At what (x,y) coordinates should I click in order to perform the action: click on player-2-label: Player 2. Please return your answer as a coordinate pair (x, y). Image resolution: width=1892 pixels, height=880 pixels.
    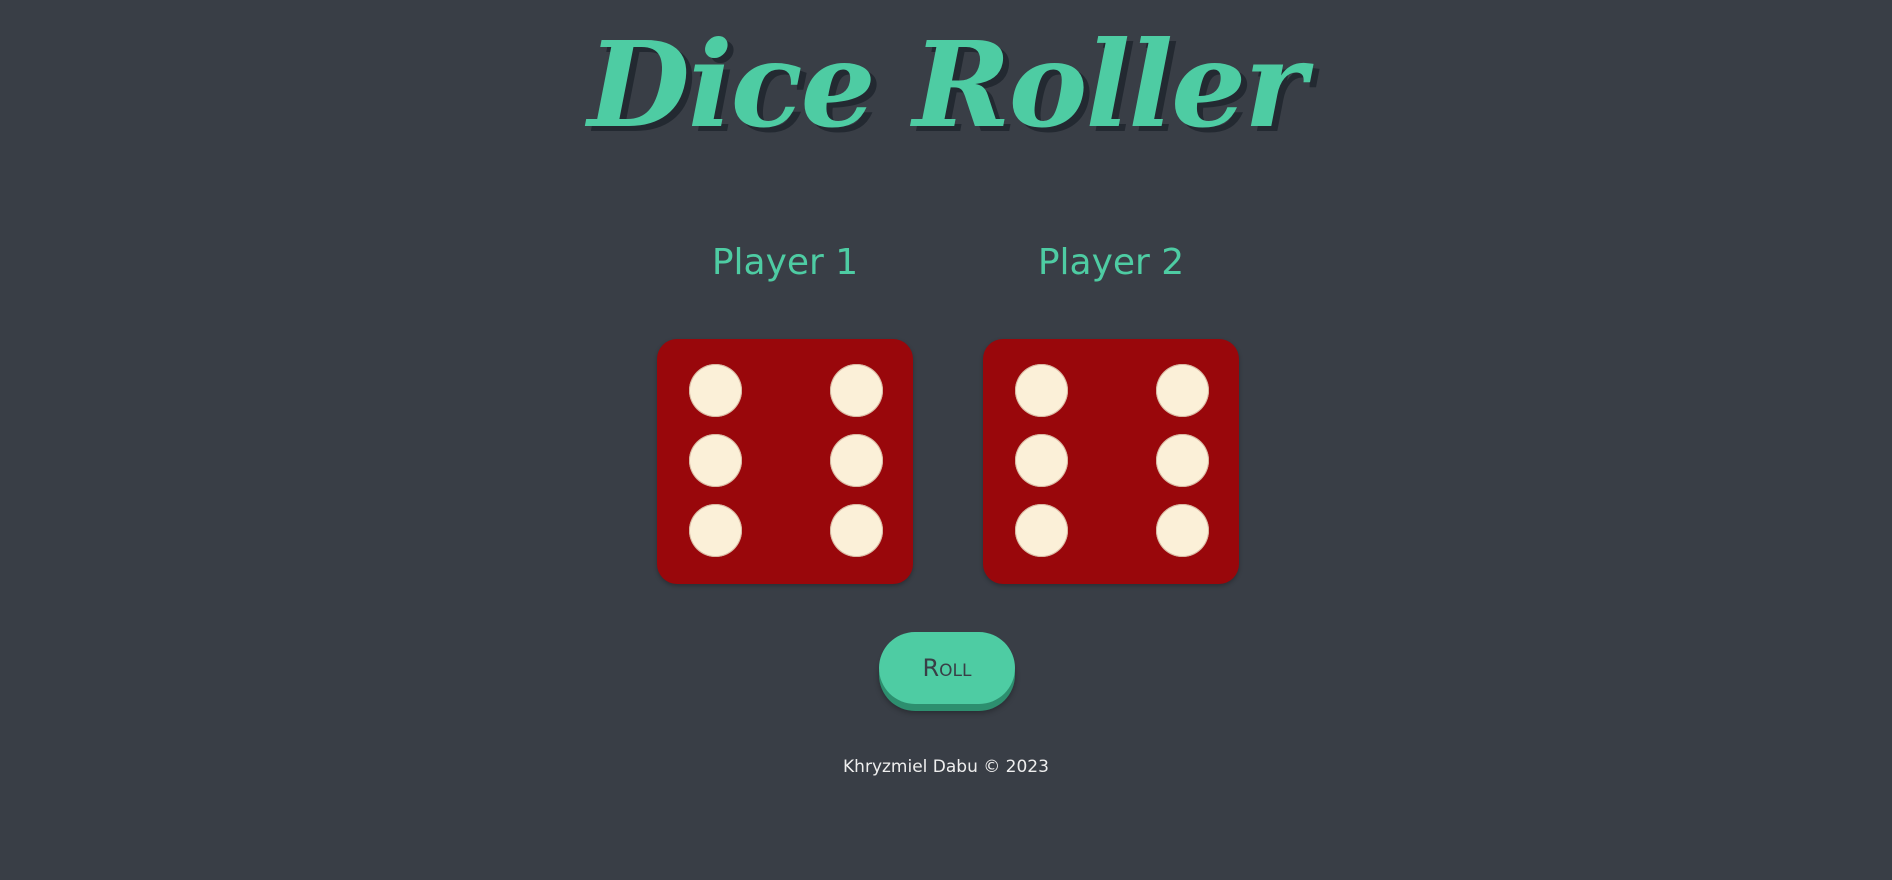
    Looking at the image, I should click on (1111, 262).